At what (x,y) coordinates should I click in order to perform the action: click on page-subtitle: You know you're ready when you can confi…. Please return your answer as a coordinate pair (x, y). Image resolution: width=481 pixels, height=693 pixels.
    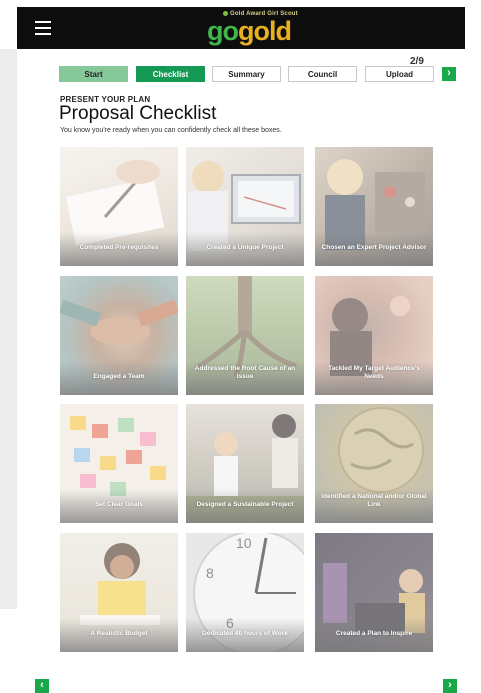
    Looking at the image, I should click on (171, 130).